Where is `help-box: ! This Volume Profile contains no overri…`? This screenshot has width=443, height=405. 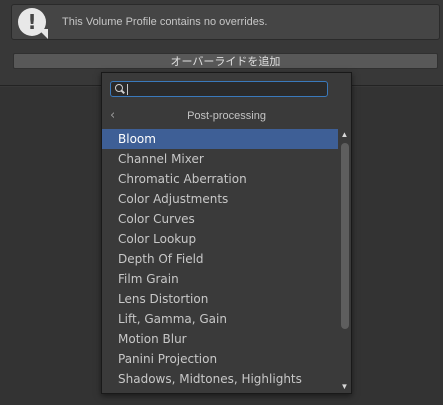
help-box: ! This Volume Profile contains no overri… is located at coordinates (225, 22).